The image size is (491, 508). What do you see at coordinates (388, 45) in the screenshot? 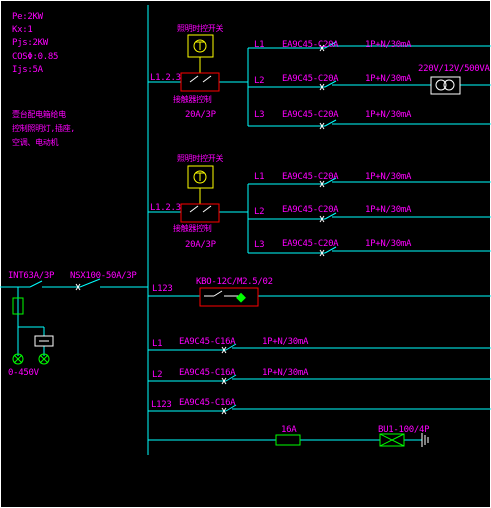
I see `panel1-circuit-1-rcd: 1P+N/30mA` at bounding box center [388, 45].